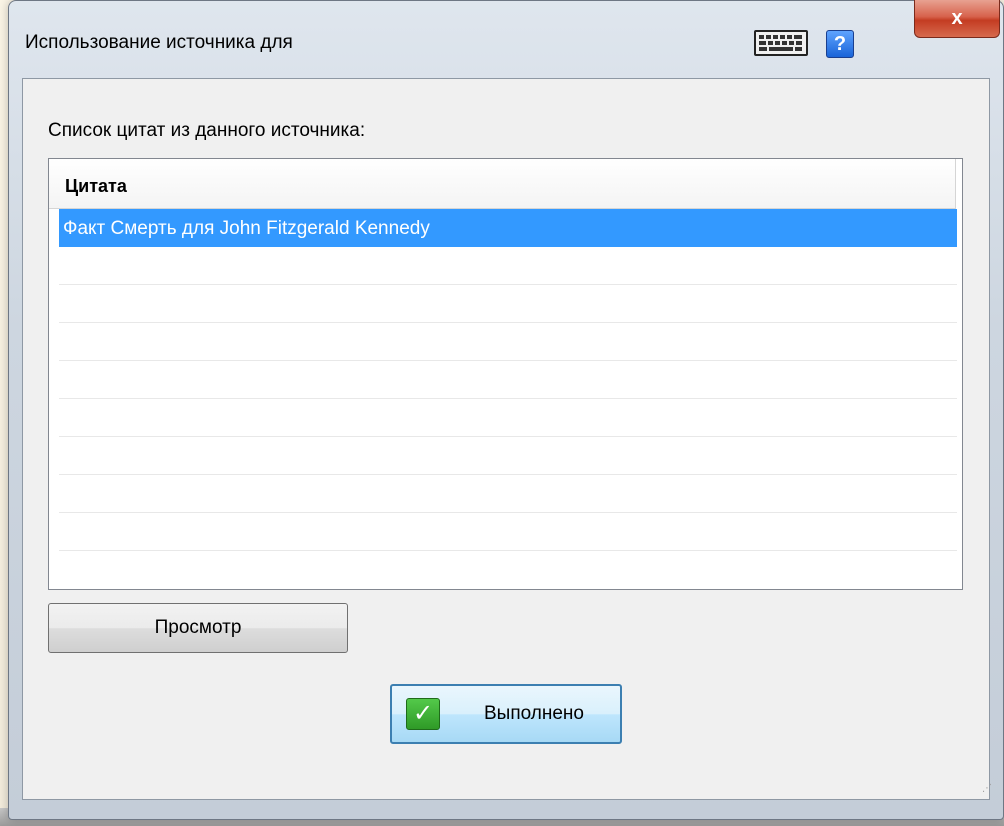  Describe the element at coordinates (508, 228) in the screenshot. I see `list-item: Факт Смерть для John Fitzgerald Kennedy` at that location.